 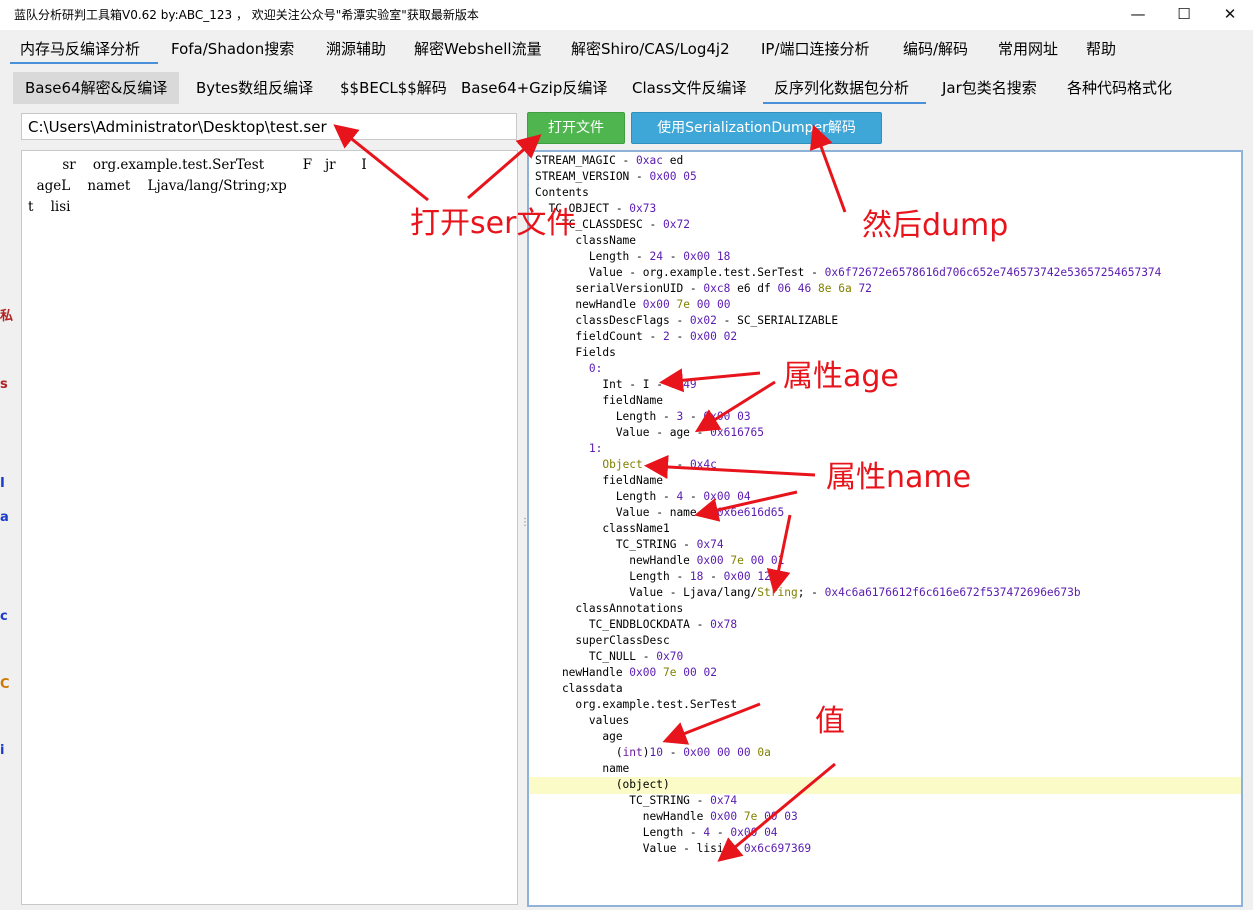 I want to click on dump-token: fieldCount -, so click(x=599, y=336).